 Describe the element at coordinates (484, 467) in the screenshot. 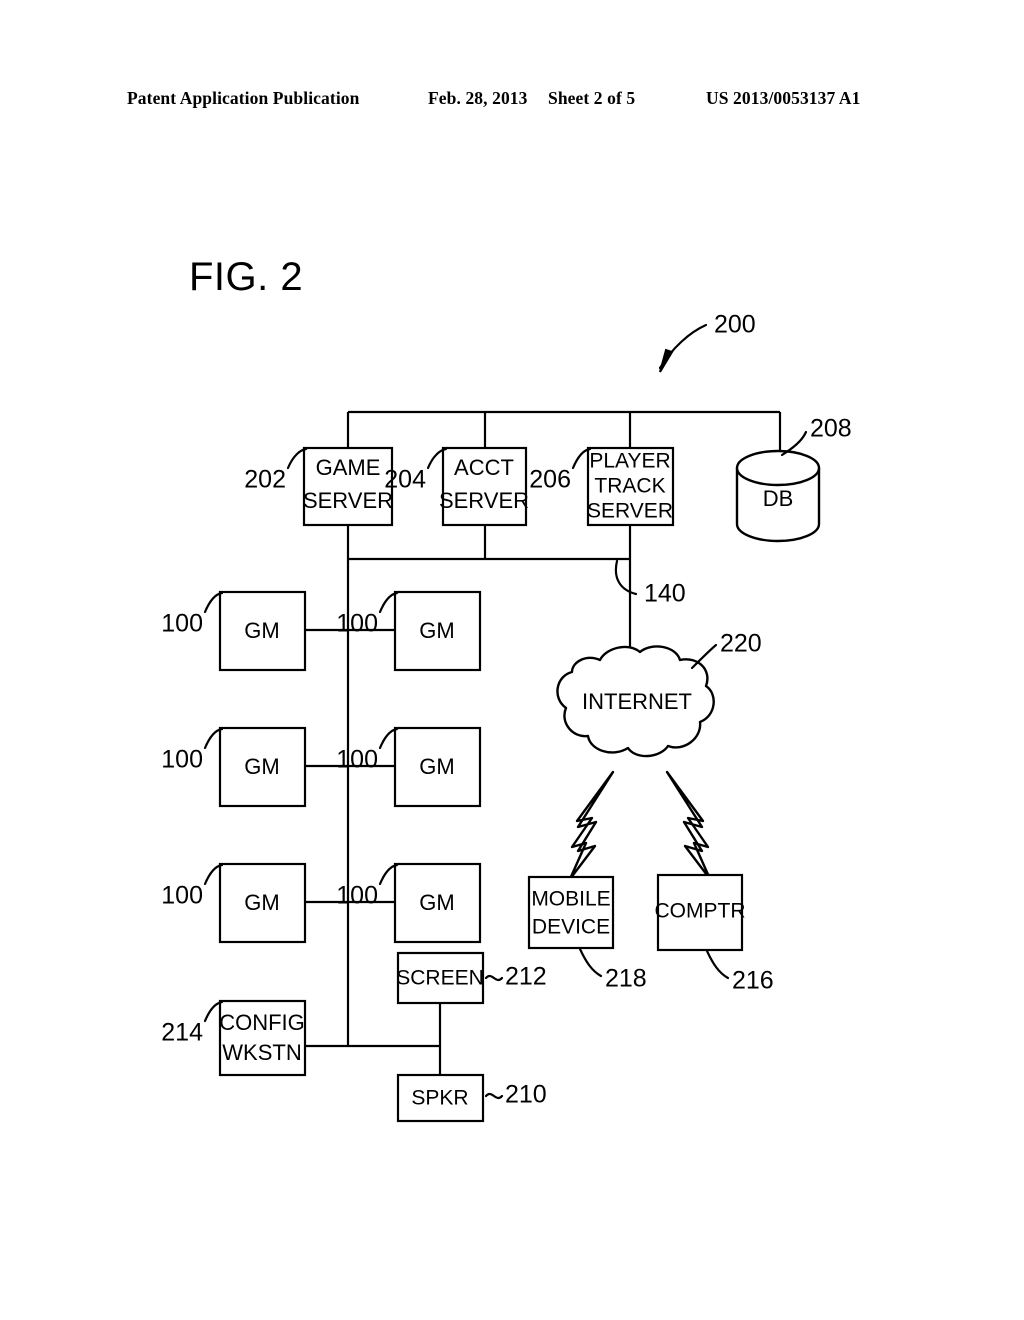

I see `acct-server-label-line1: ACCT` at that location.